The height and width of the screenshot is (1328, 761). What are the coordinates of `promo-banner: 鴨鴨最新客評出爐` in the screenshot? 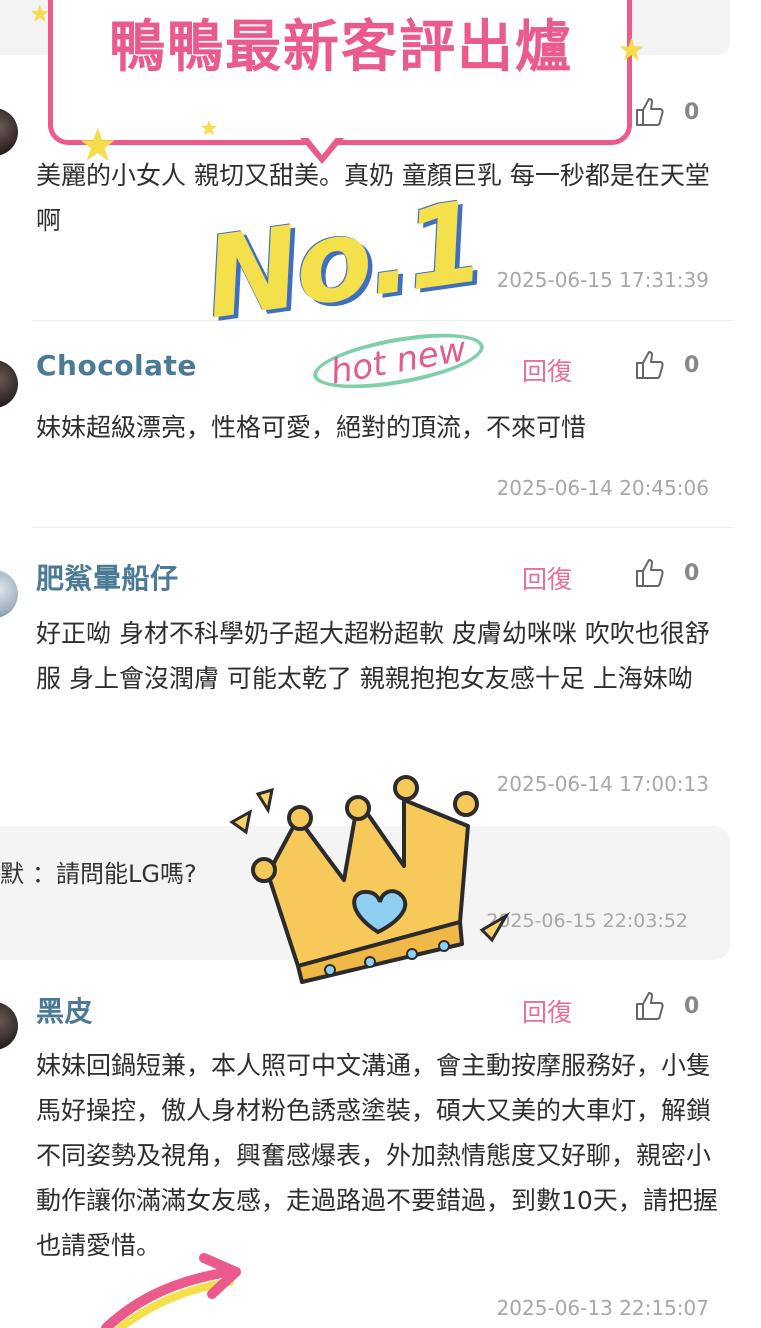 It's located at (340, 72).